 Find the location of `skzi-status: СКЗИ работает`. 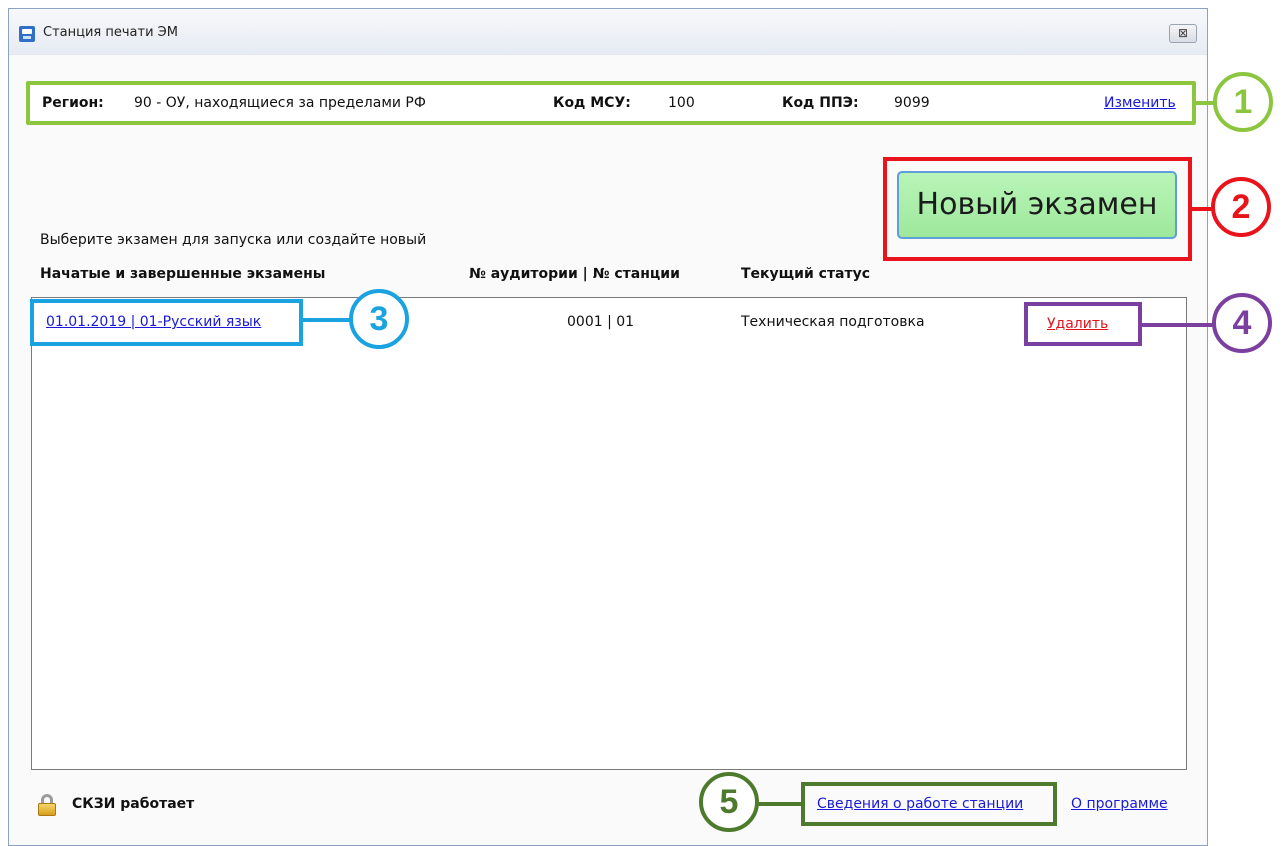

skzi-status: СКЗИ работает is located at coordinates (133, 804).